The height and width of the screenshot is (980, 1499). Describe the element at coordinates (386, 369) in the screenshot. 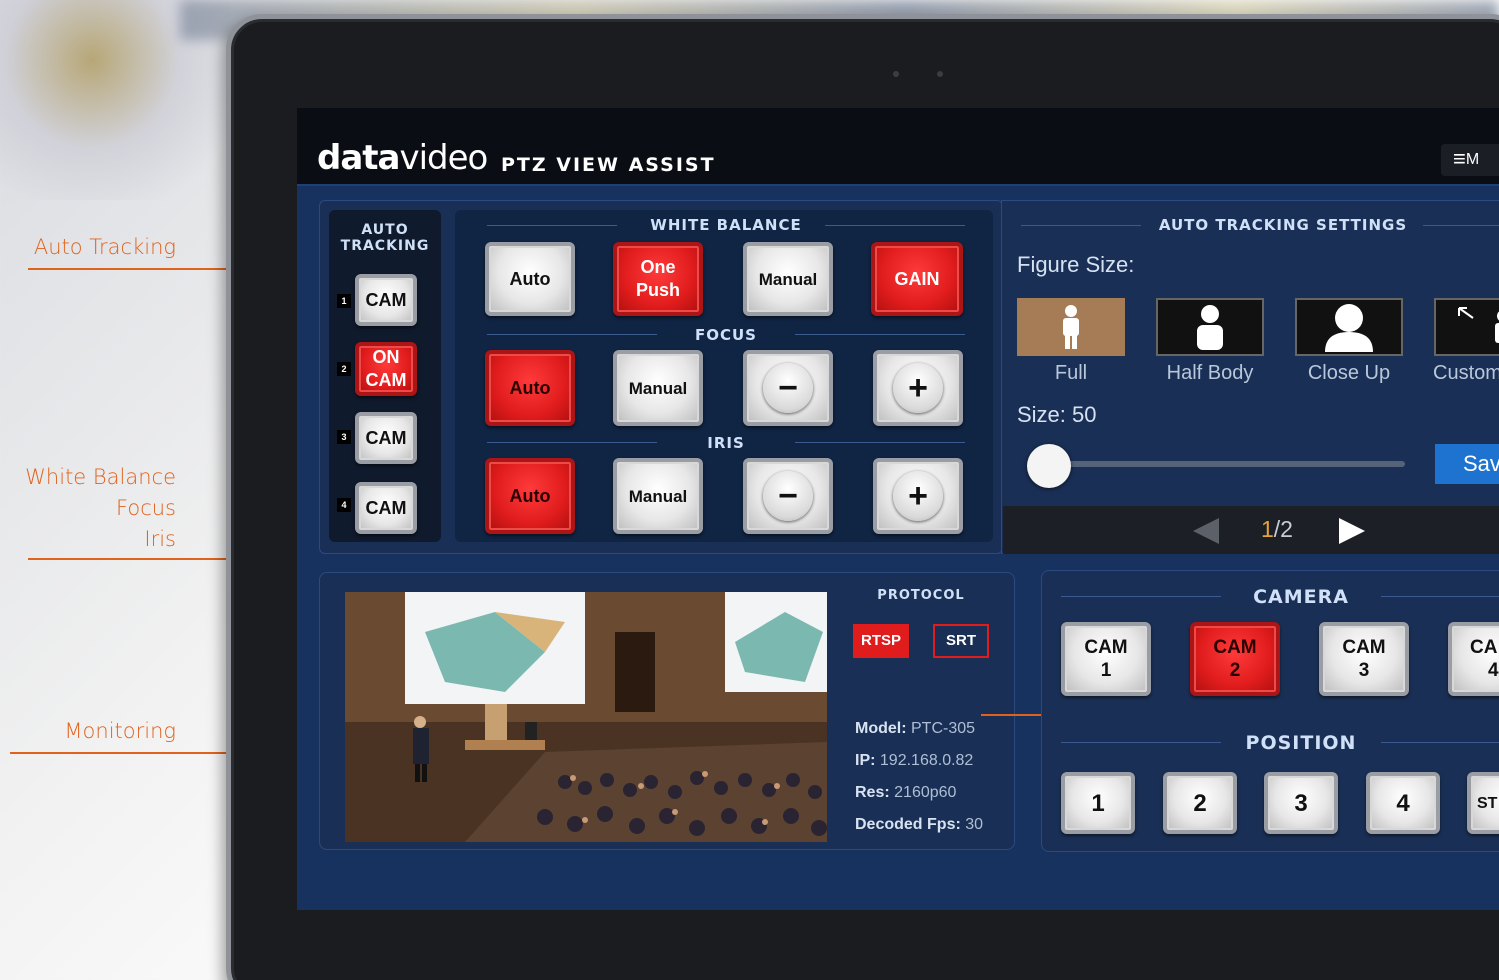

I see `auto-tracking-cam-2-button: ON CAM` at that location.